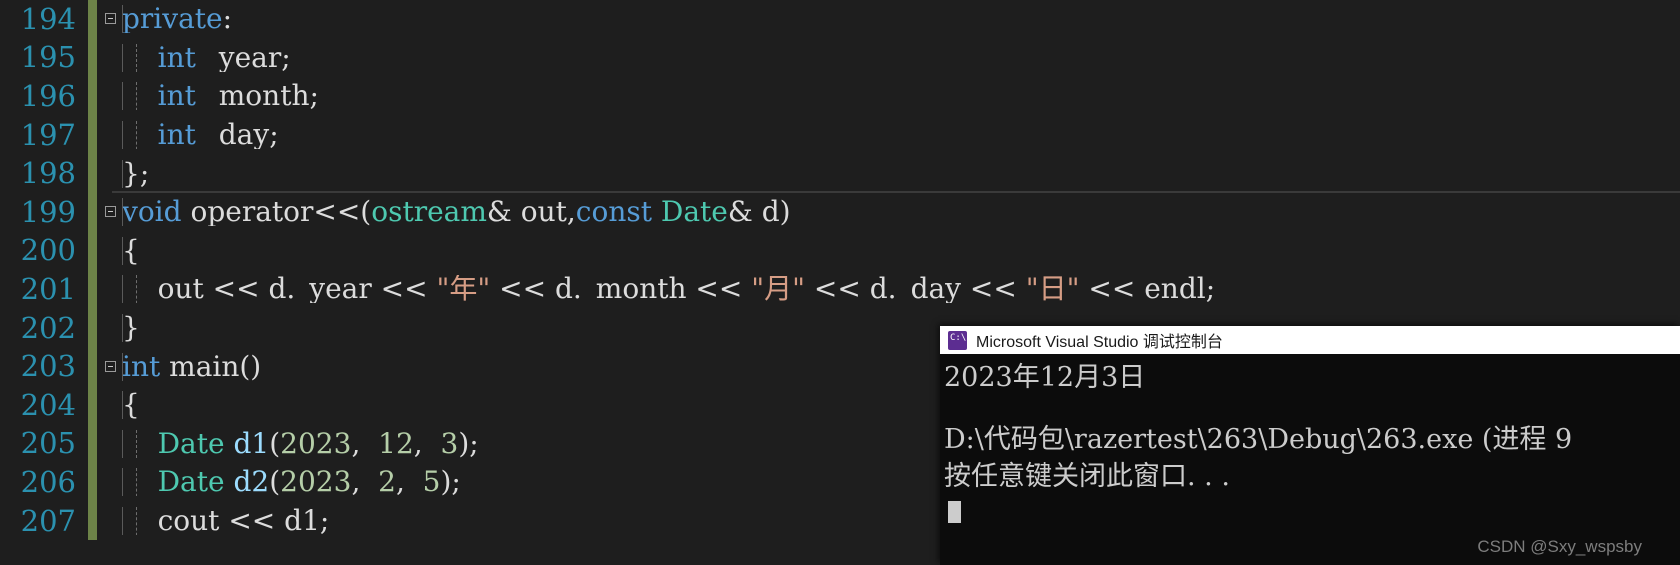 Image resolution: width=1680 pixels, height=565 pixels. I want to click on code-token: private, so click(172, 19).